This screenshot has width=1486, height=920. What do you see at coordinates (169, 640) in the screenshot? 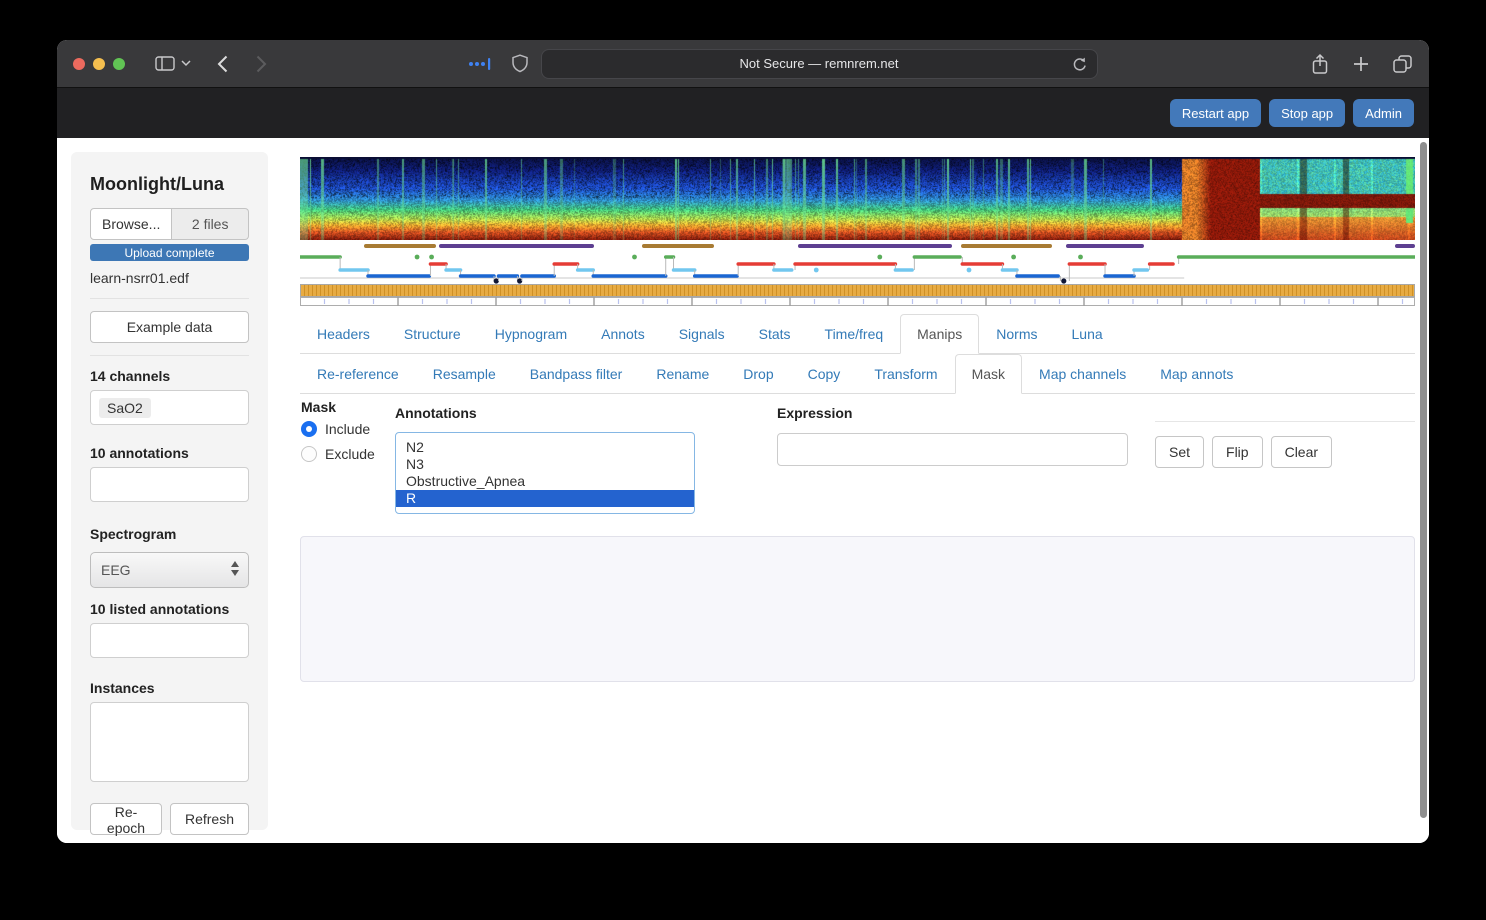
I see `listed-annotations-input` at bounding box center [169, 640].